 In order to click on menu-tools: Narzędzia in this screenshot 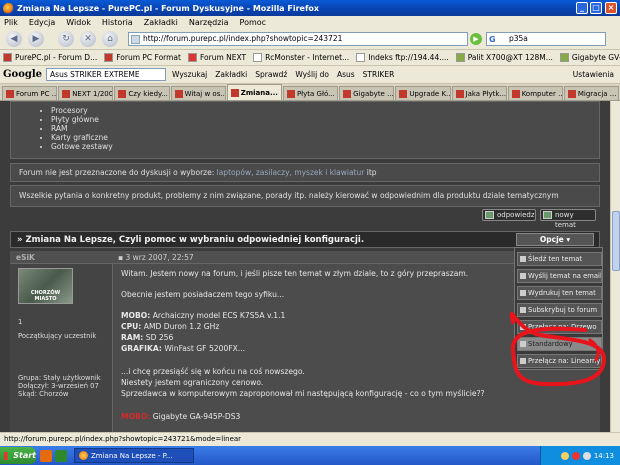, I will do `click(209, 22)`.